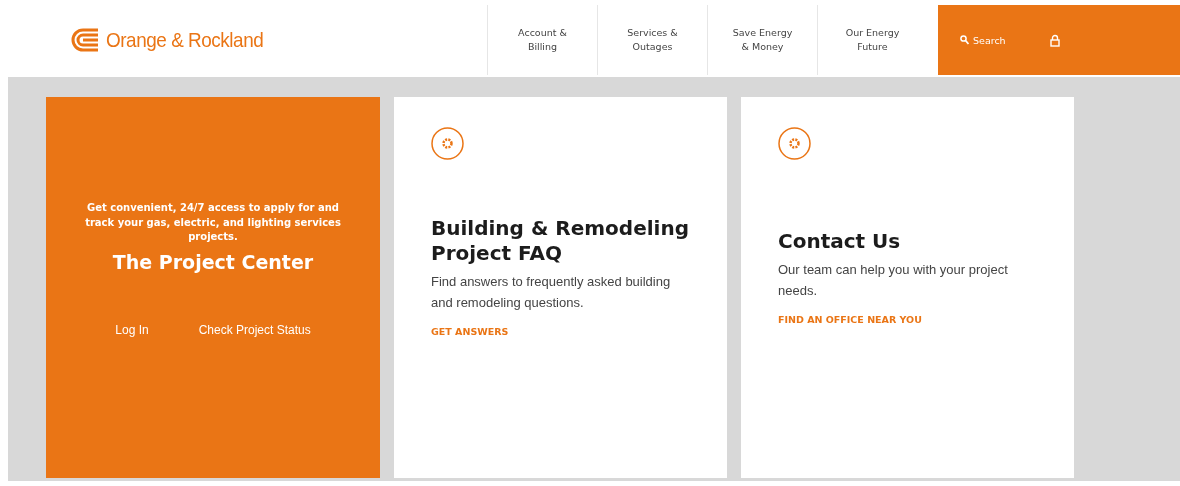  I want to click on card-text: Find answers to frequently asked building and remodeling questions., so click(551, 292).